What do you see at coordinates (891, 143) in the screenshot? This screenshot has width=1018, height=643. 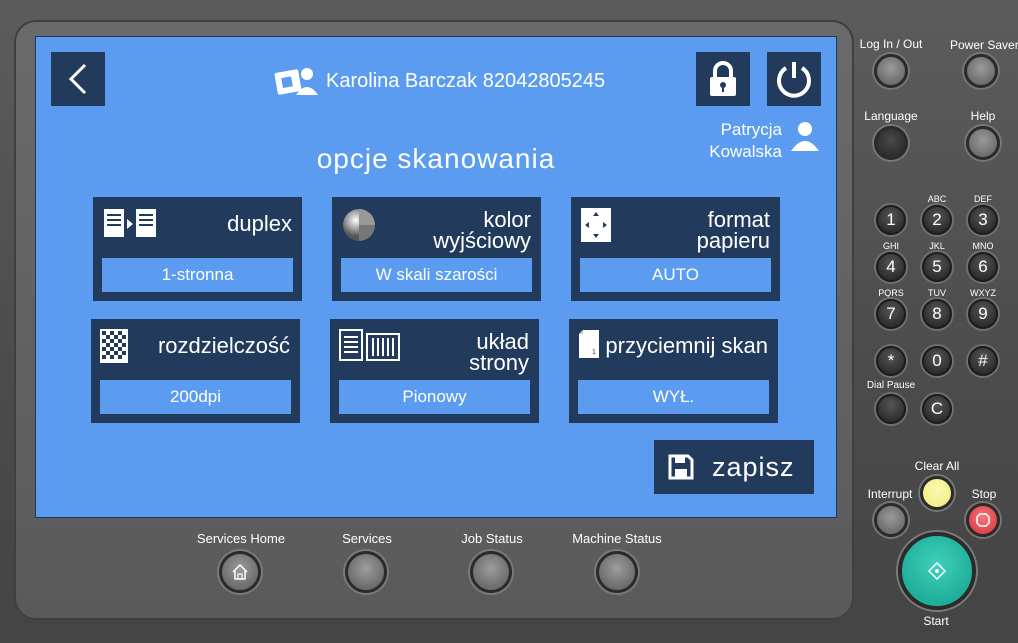 I see `language-button` at bounding box center [891, 143].